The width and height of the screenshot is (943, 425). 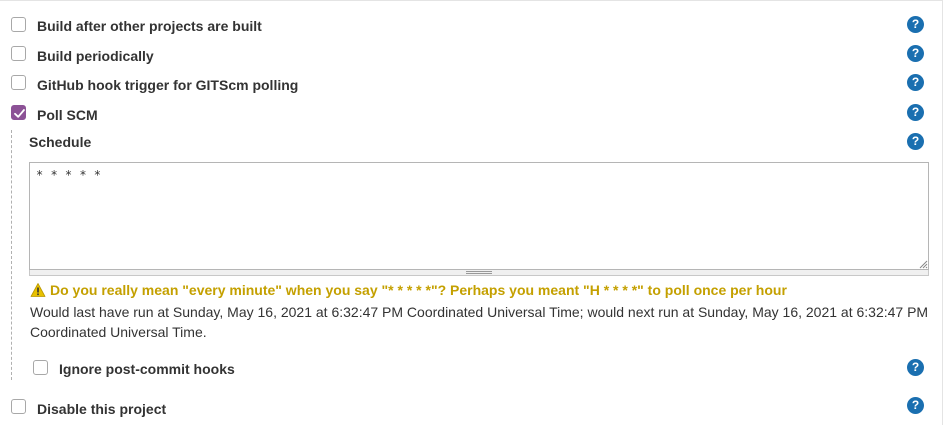 What do you see at coordinates (149, 26) in the screenshot?
I see `build-after-label: Build after other projects are built` at bounding box center [149, 26].